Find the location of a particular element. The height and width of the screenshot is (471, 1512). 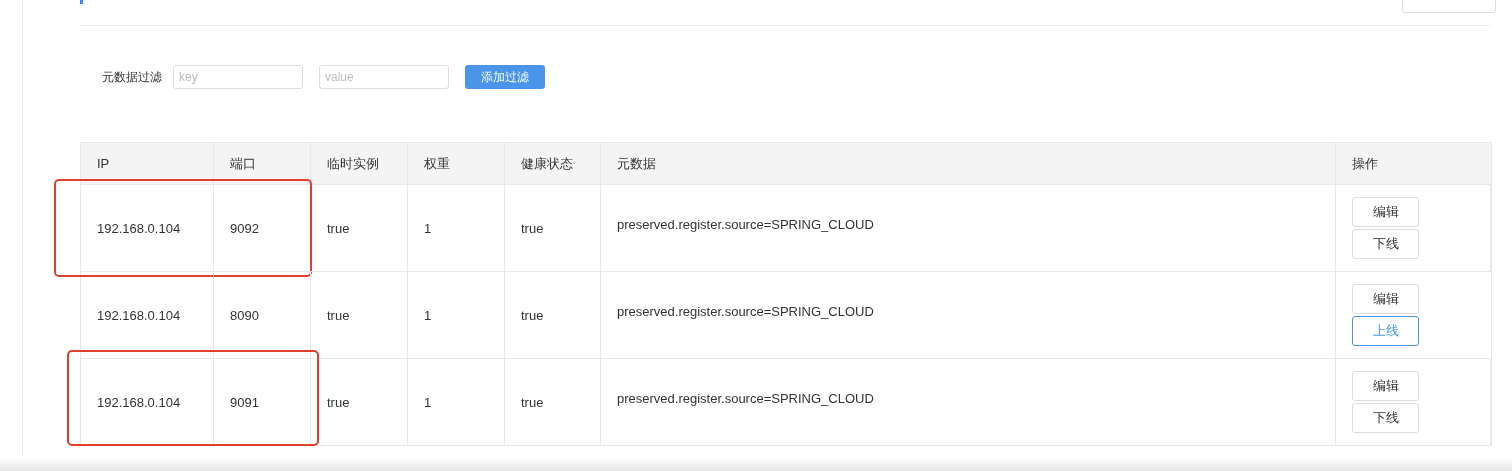

filter-label: 元数据过滤 is located at coordinates (132, 77).